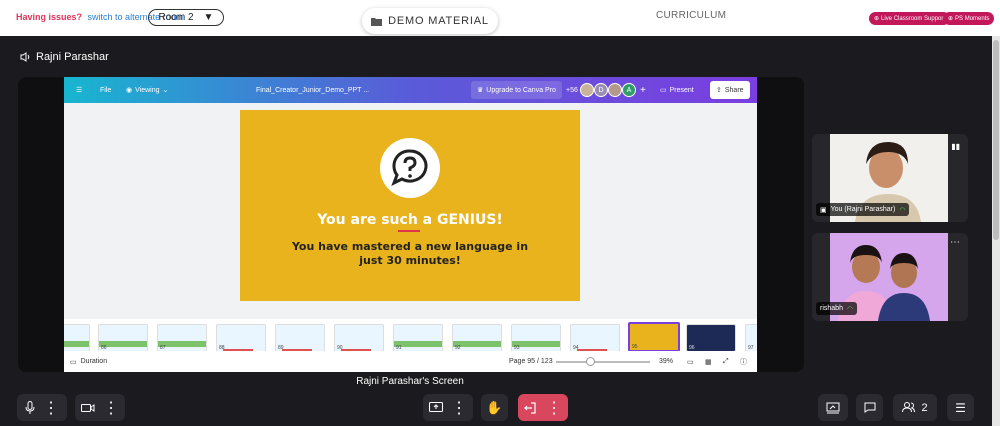 The width and height of the screenshot is (1000, 426). I want to click on screen-share-icon, so click(436, 407).